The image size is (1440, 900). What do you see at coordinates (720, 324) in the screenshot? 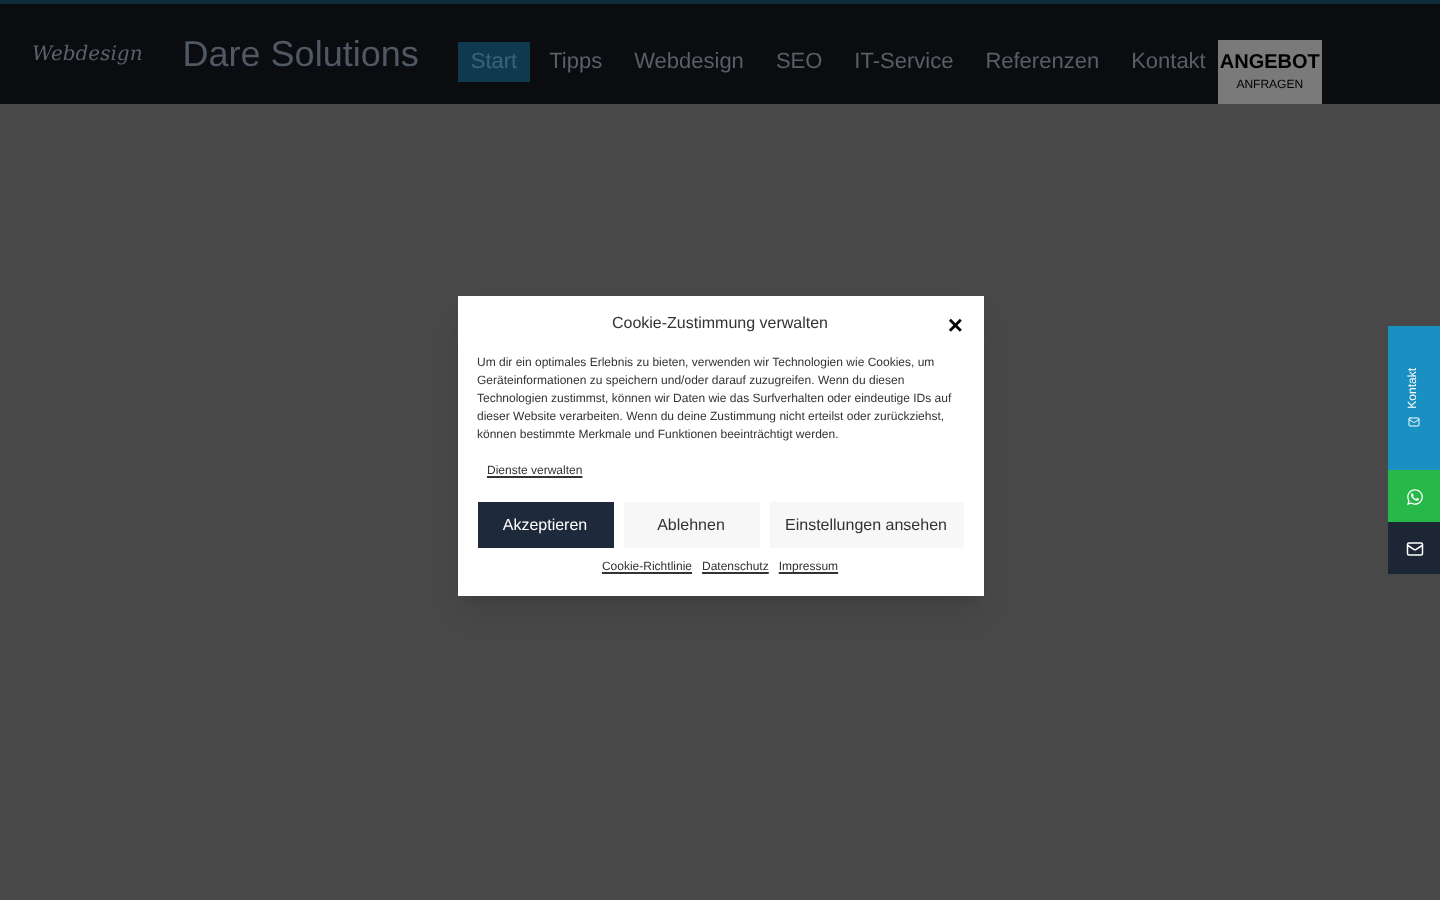
I see `dialog-title: Cookie-Zustimmung verwalten` at bounding box center [720, 324].